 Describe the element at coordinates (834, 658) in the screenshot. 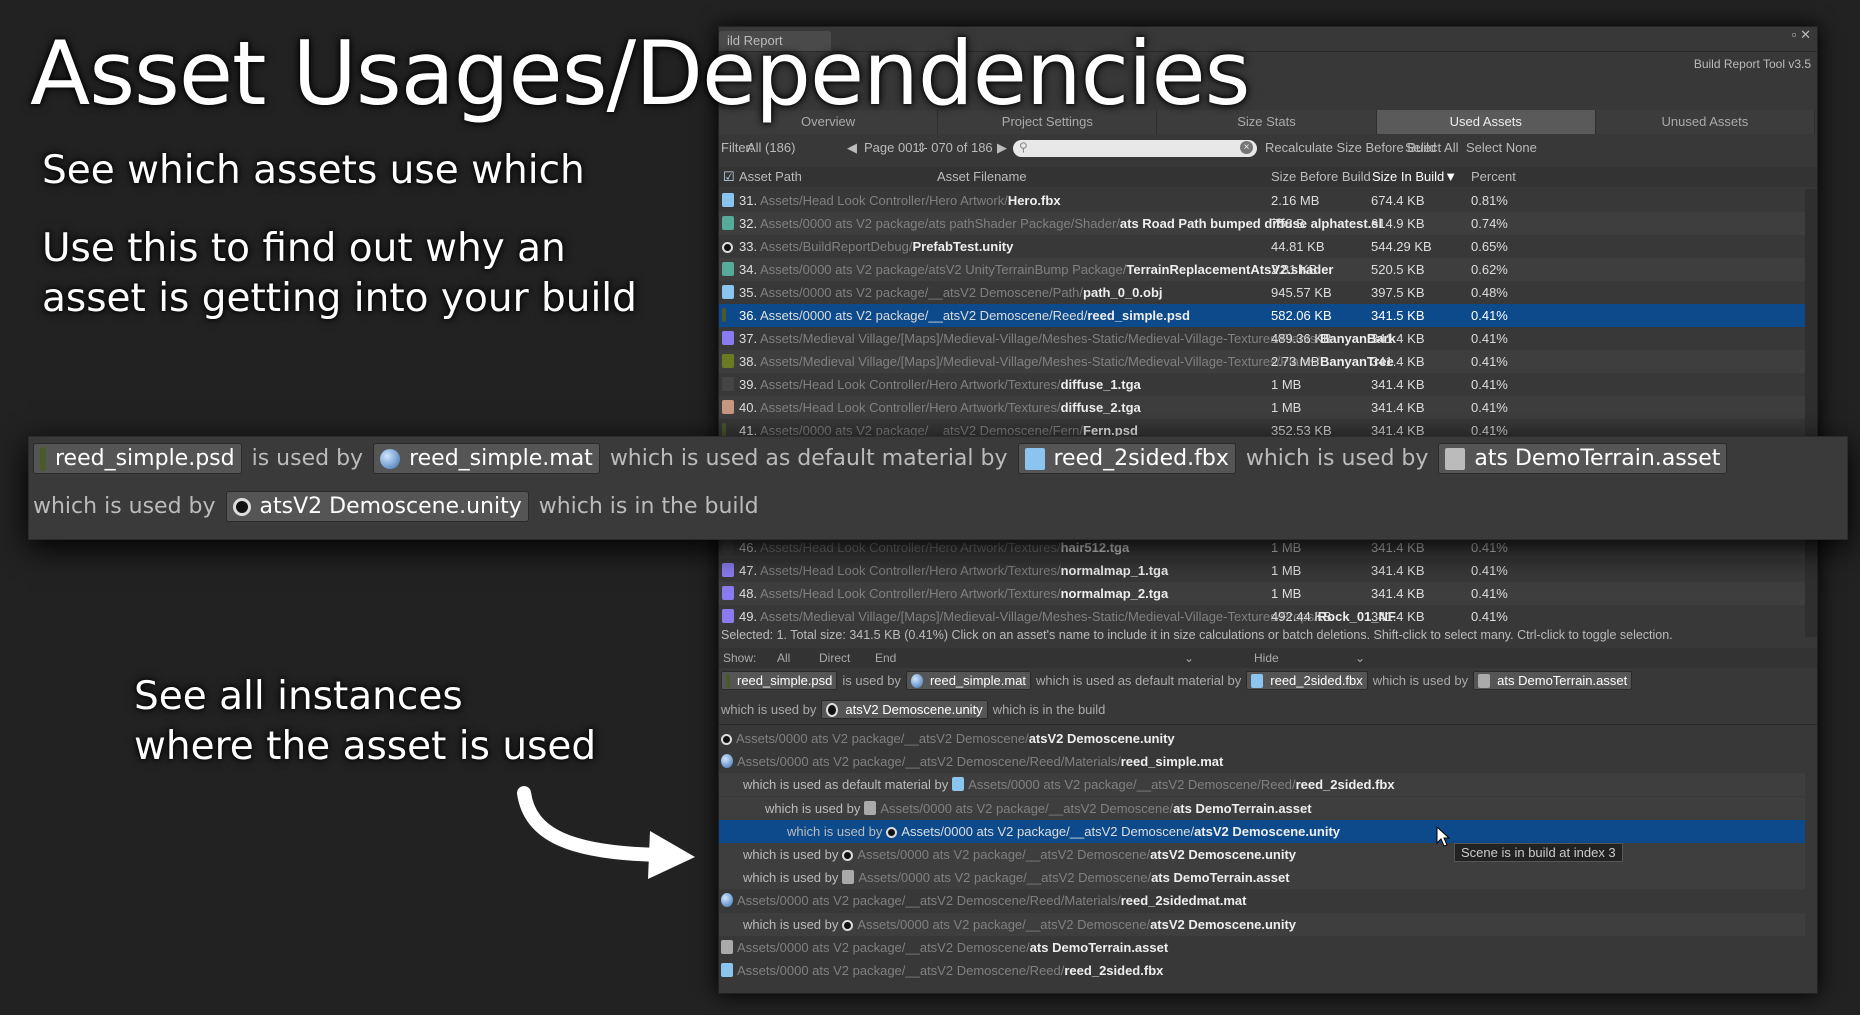

I see `show-direct-button: Direct` at that location.